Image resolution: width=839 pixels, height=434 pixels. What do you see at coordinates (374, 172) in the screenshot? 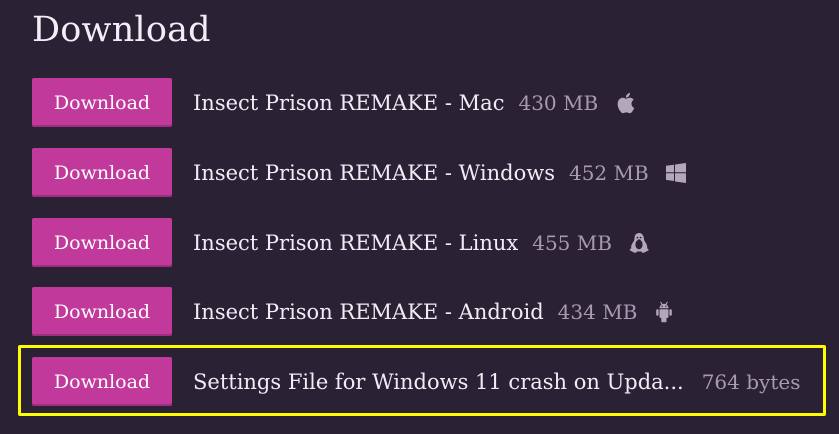
I see `file-name-windows: Insect Prison REMAKE - Windows` at bounding box center [374, 172].